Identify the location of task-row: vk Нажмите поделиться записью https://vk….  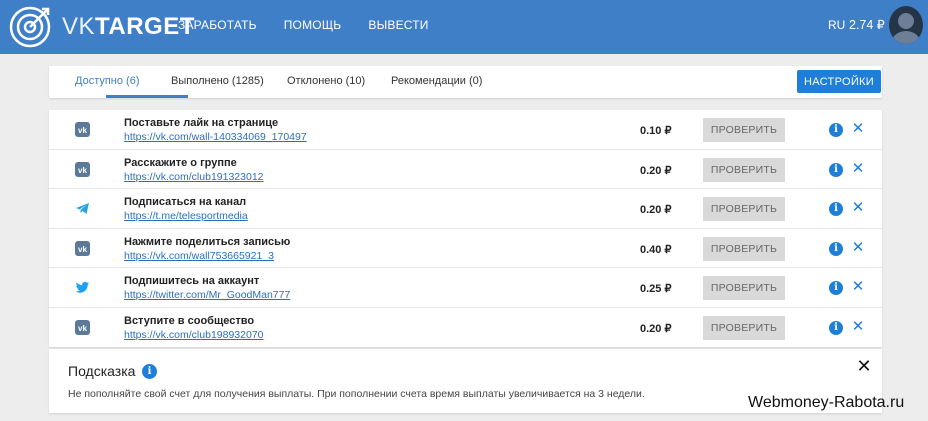
(465, 248).